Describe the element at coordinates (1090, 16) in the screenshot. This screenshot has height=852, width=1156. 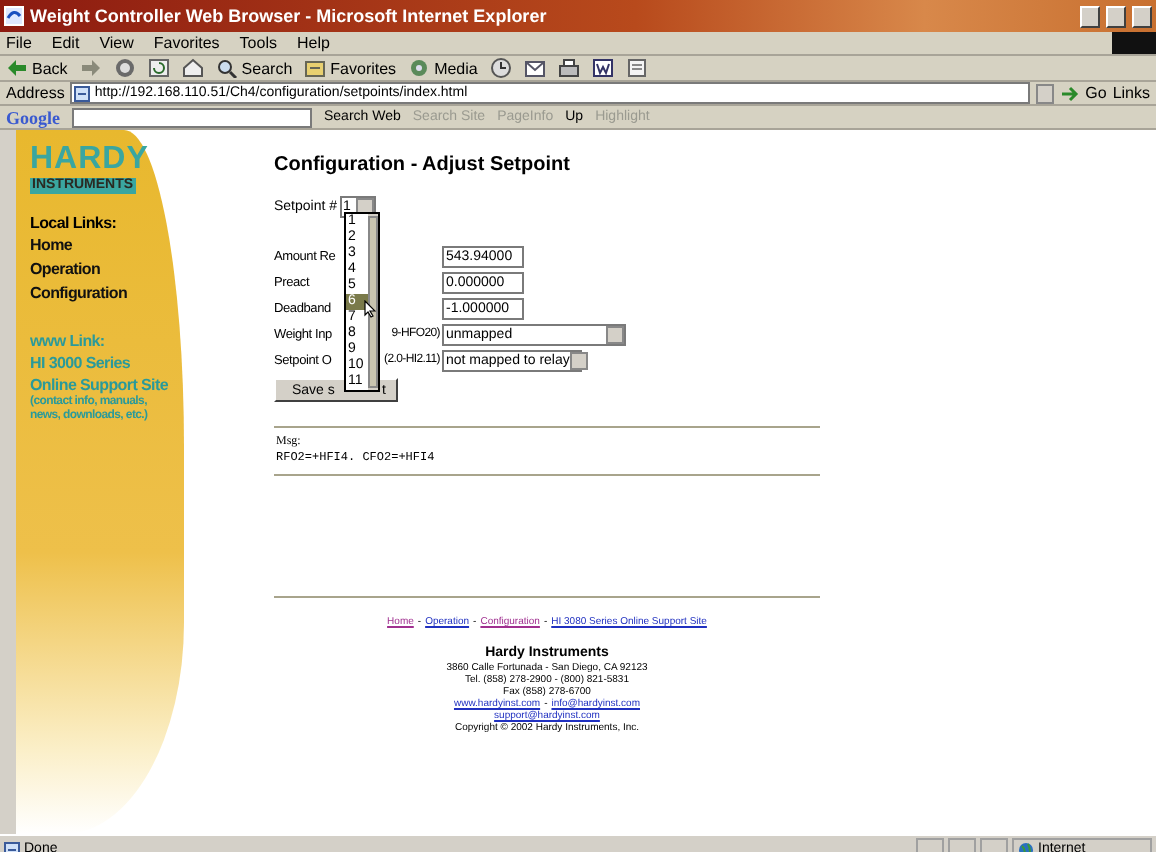
I see `minimize-button` at that location.